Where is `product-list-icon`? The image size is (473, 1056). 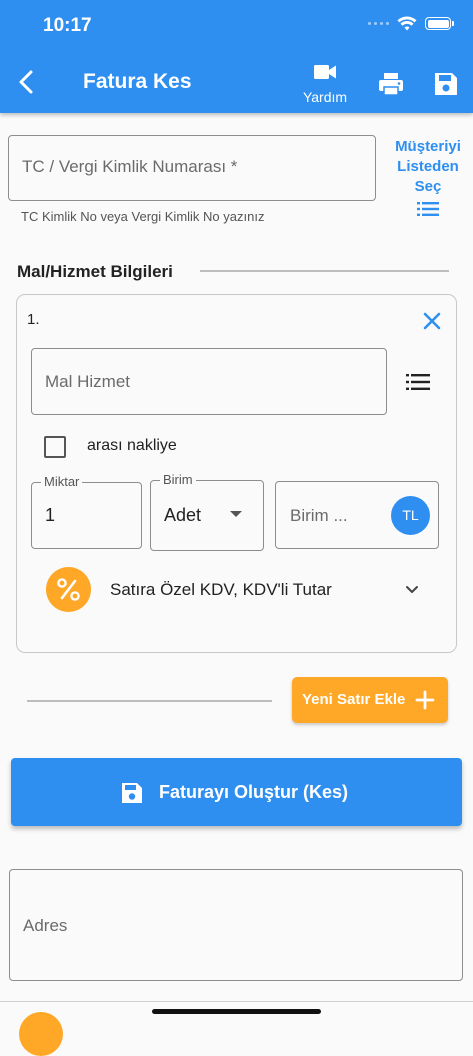 product-list-icon is located at coordinates (418, 382).